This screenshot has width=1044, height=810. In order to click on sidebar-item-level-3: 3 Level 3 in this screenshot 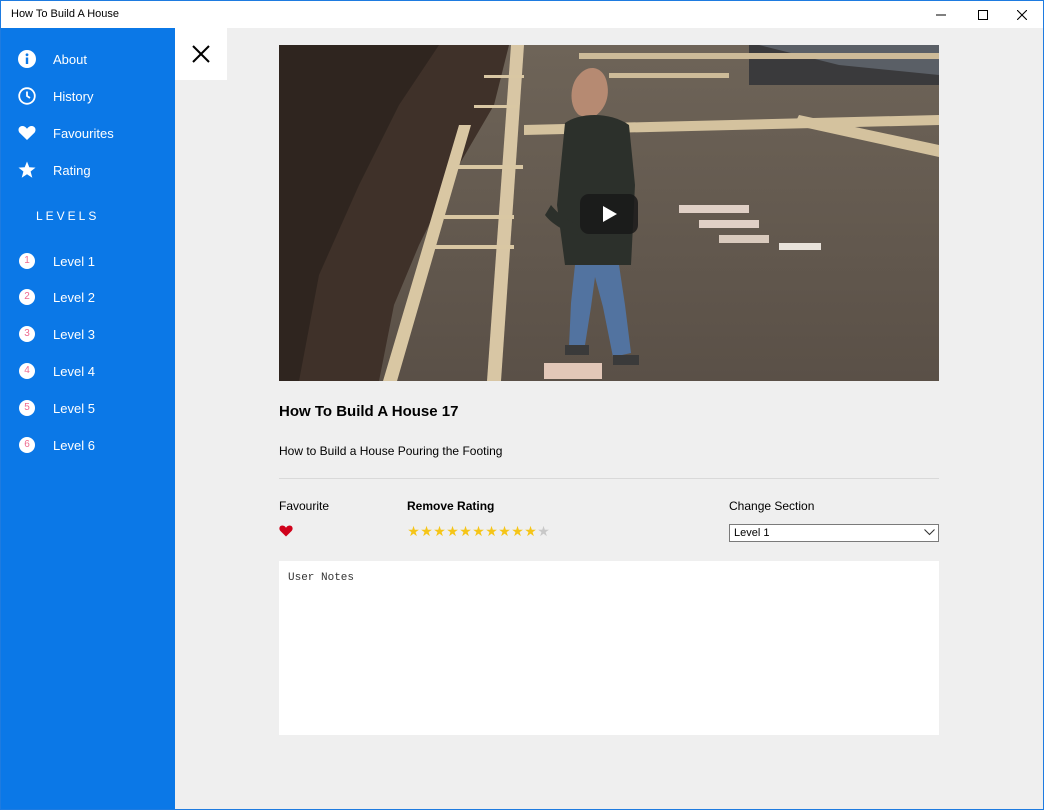, I will do `click(88, 334)`.